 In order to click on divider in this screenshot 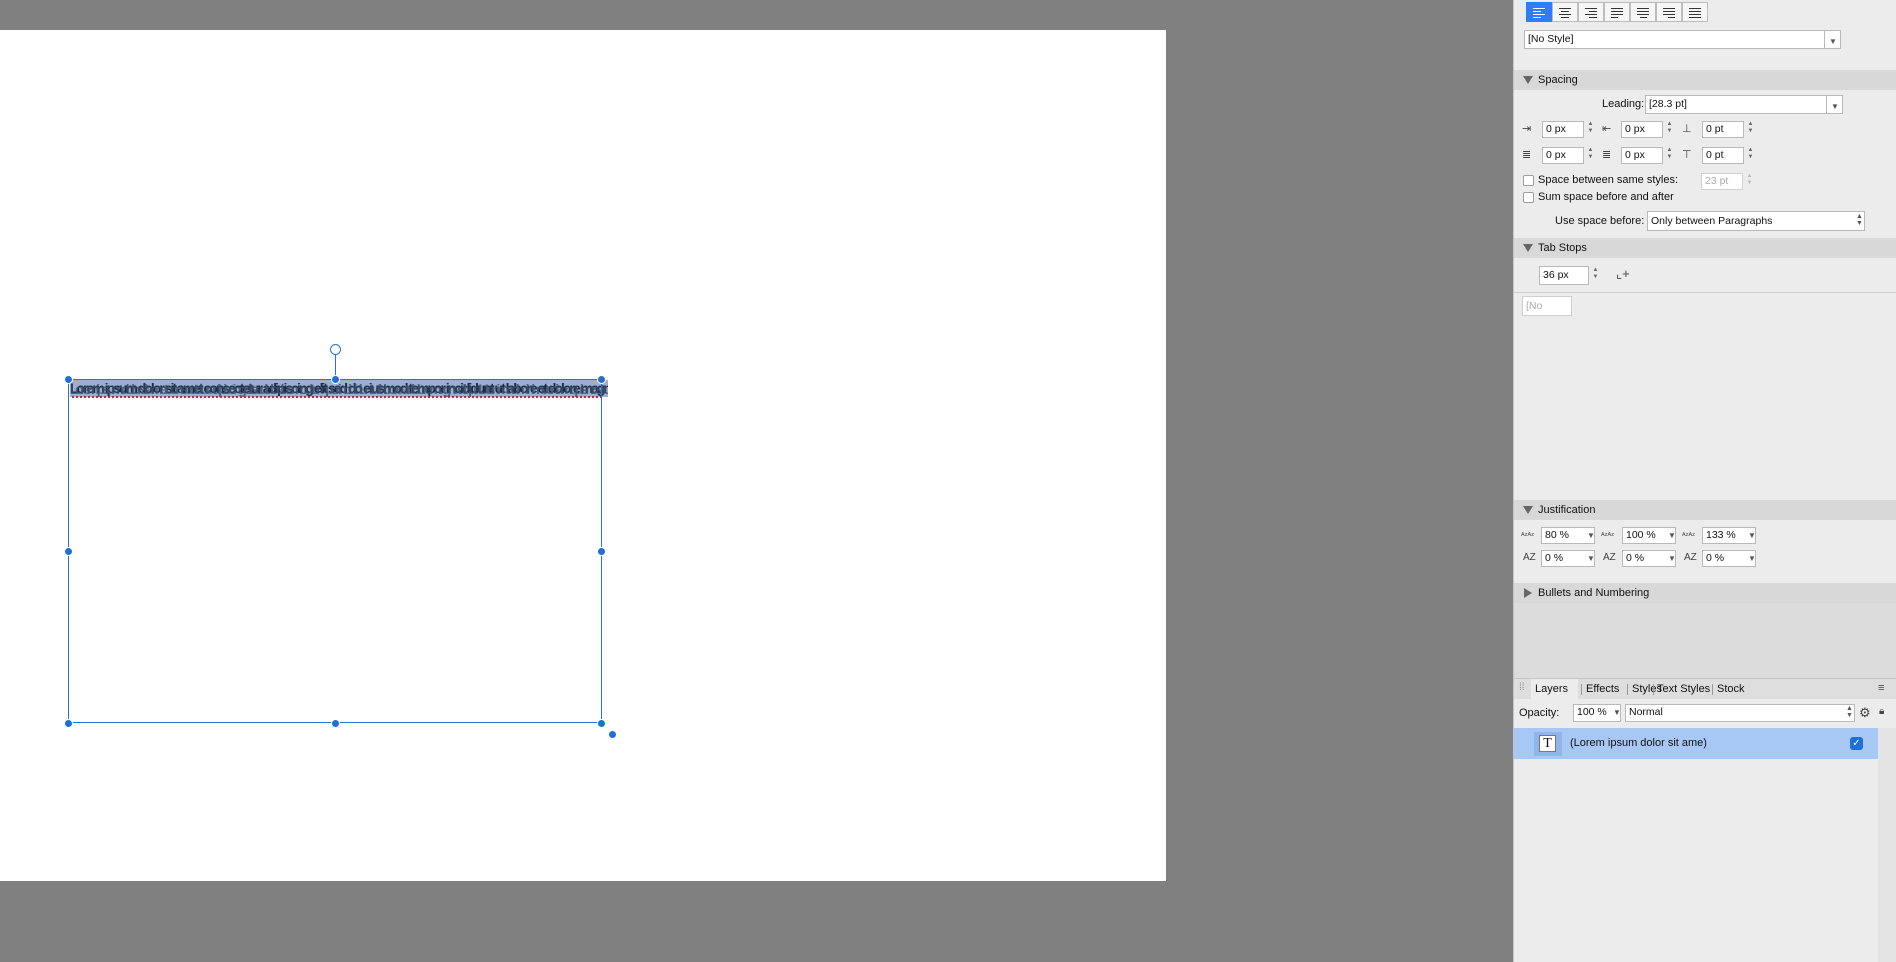, I will do `click(1705, 292)`.